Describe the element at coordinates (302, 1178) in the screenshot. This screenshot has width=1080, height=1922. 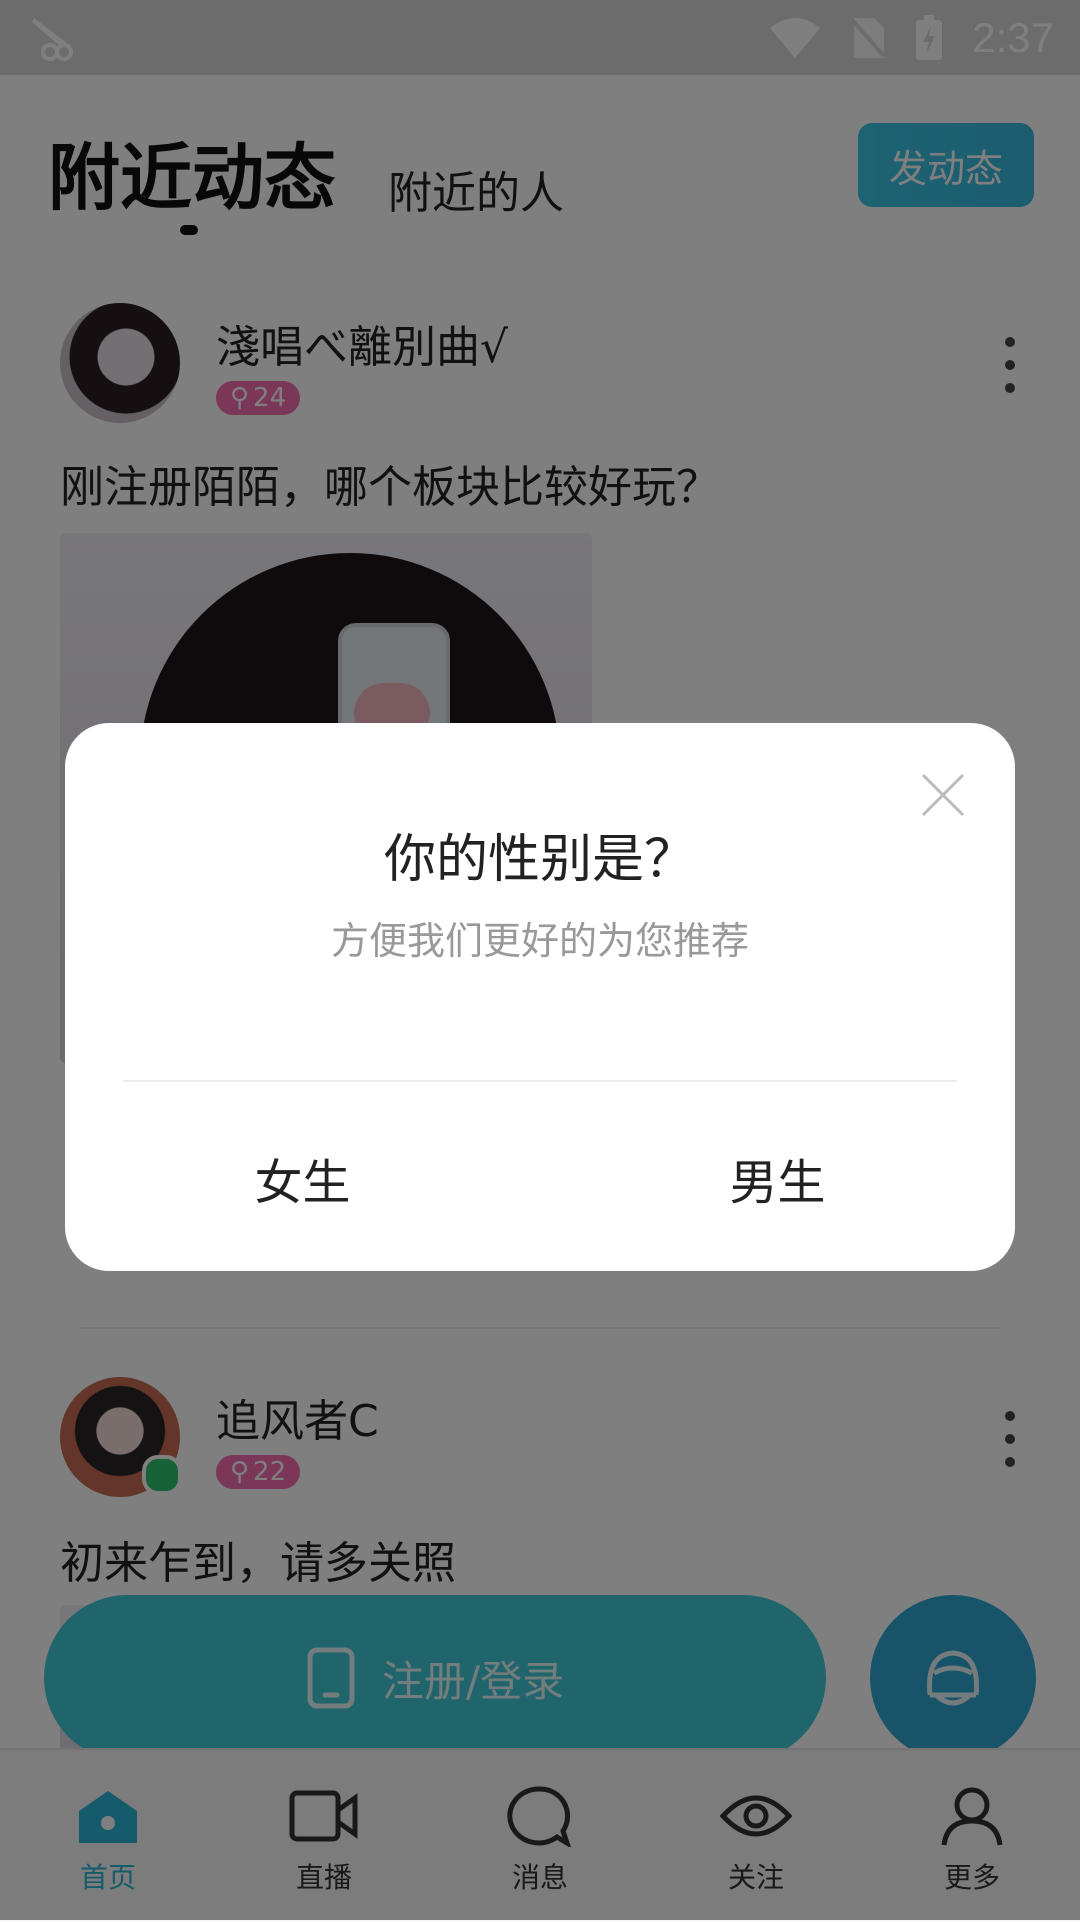
I see `female-option-button: 女生` at that location.